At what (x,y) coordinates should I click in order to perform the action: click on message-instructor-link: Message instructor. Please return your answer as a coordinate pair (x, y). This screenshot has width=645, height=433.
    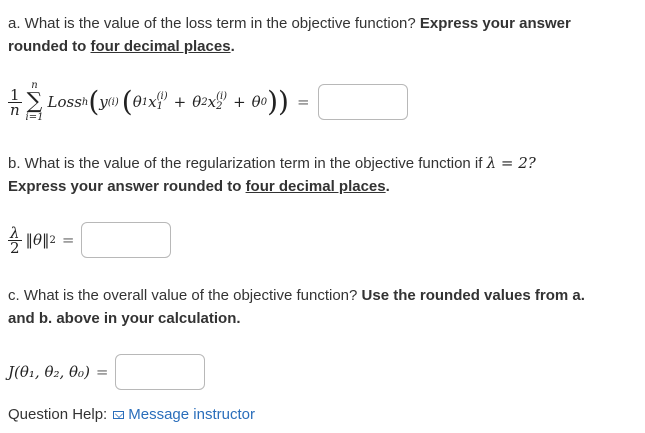
    Looking at the image, I should click on (184, 414).